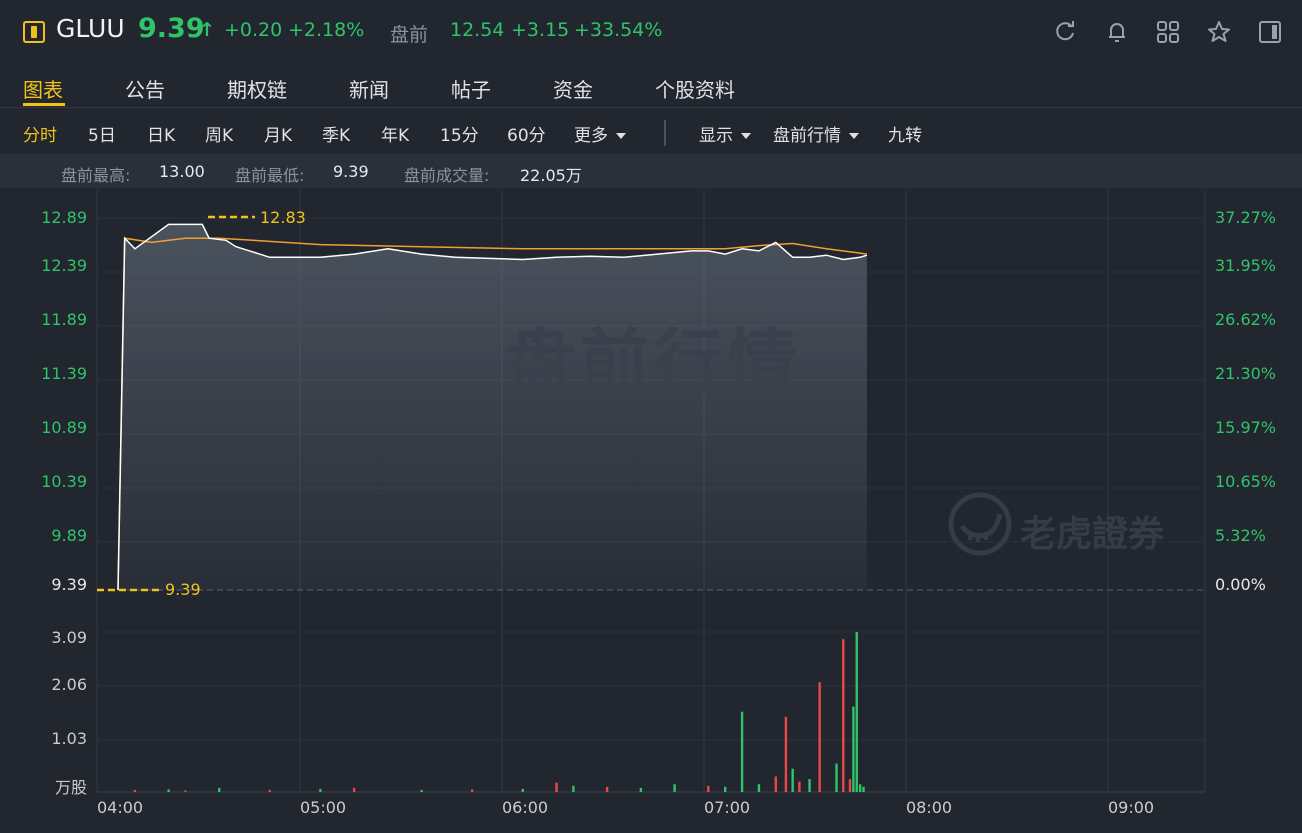 The width and height of the screenshot is (1302, 833). What do you see at coordinates (69, 738) in the screenshot?
I see `volume-axis-label: 1.03` at bounding box center [69, 738].